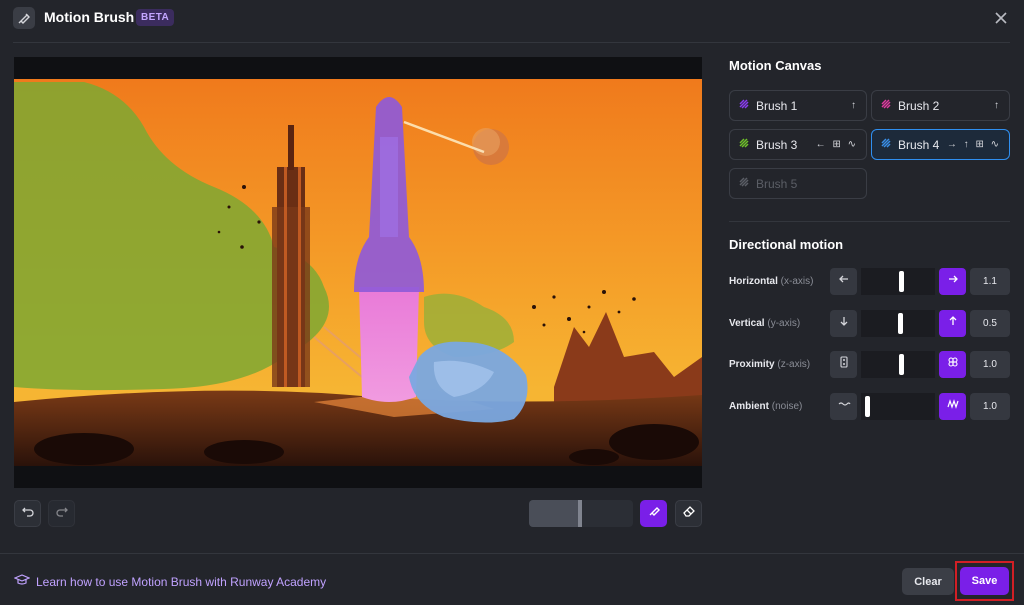  I want to click on motion-horizontal-positive-button, so click(952, 281).